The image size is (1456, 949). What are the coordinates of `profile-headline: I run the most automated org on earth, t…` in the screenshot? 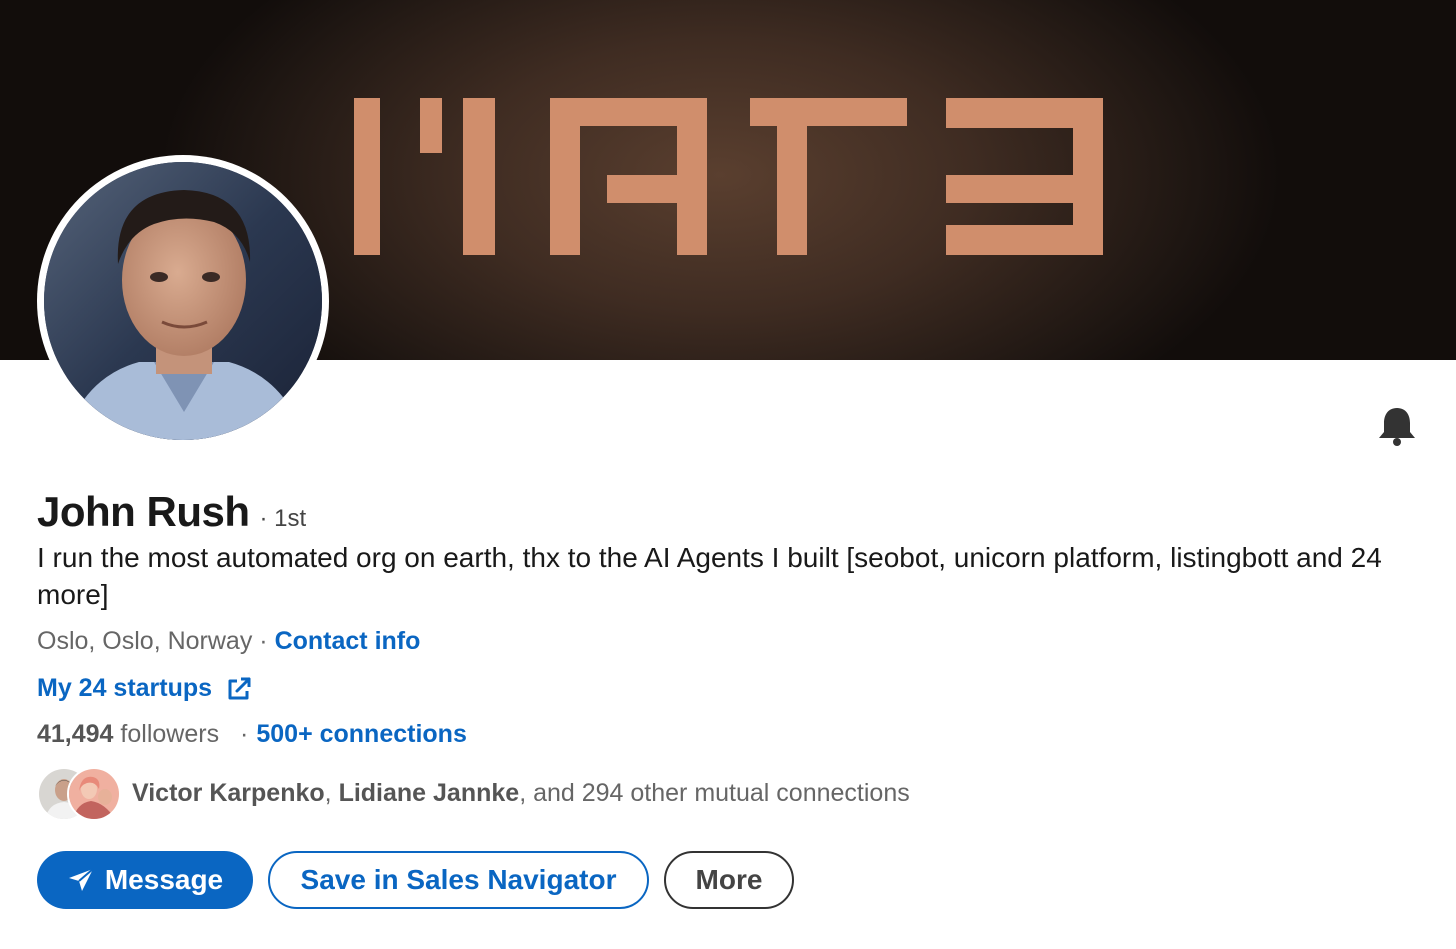 It's located at (709, 576).